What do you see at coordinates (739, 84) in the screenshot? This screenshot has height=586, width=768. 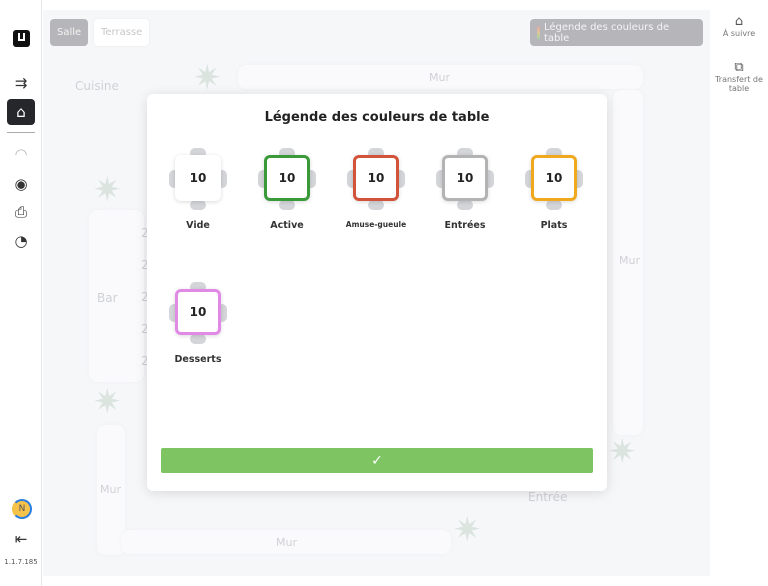 I see `transfer-label: Transfert de table` at bounding box center [739, 84].